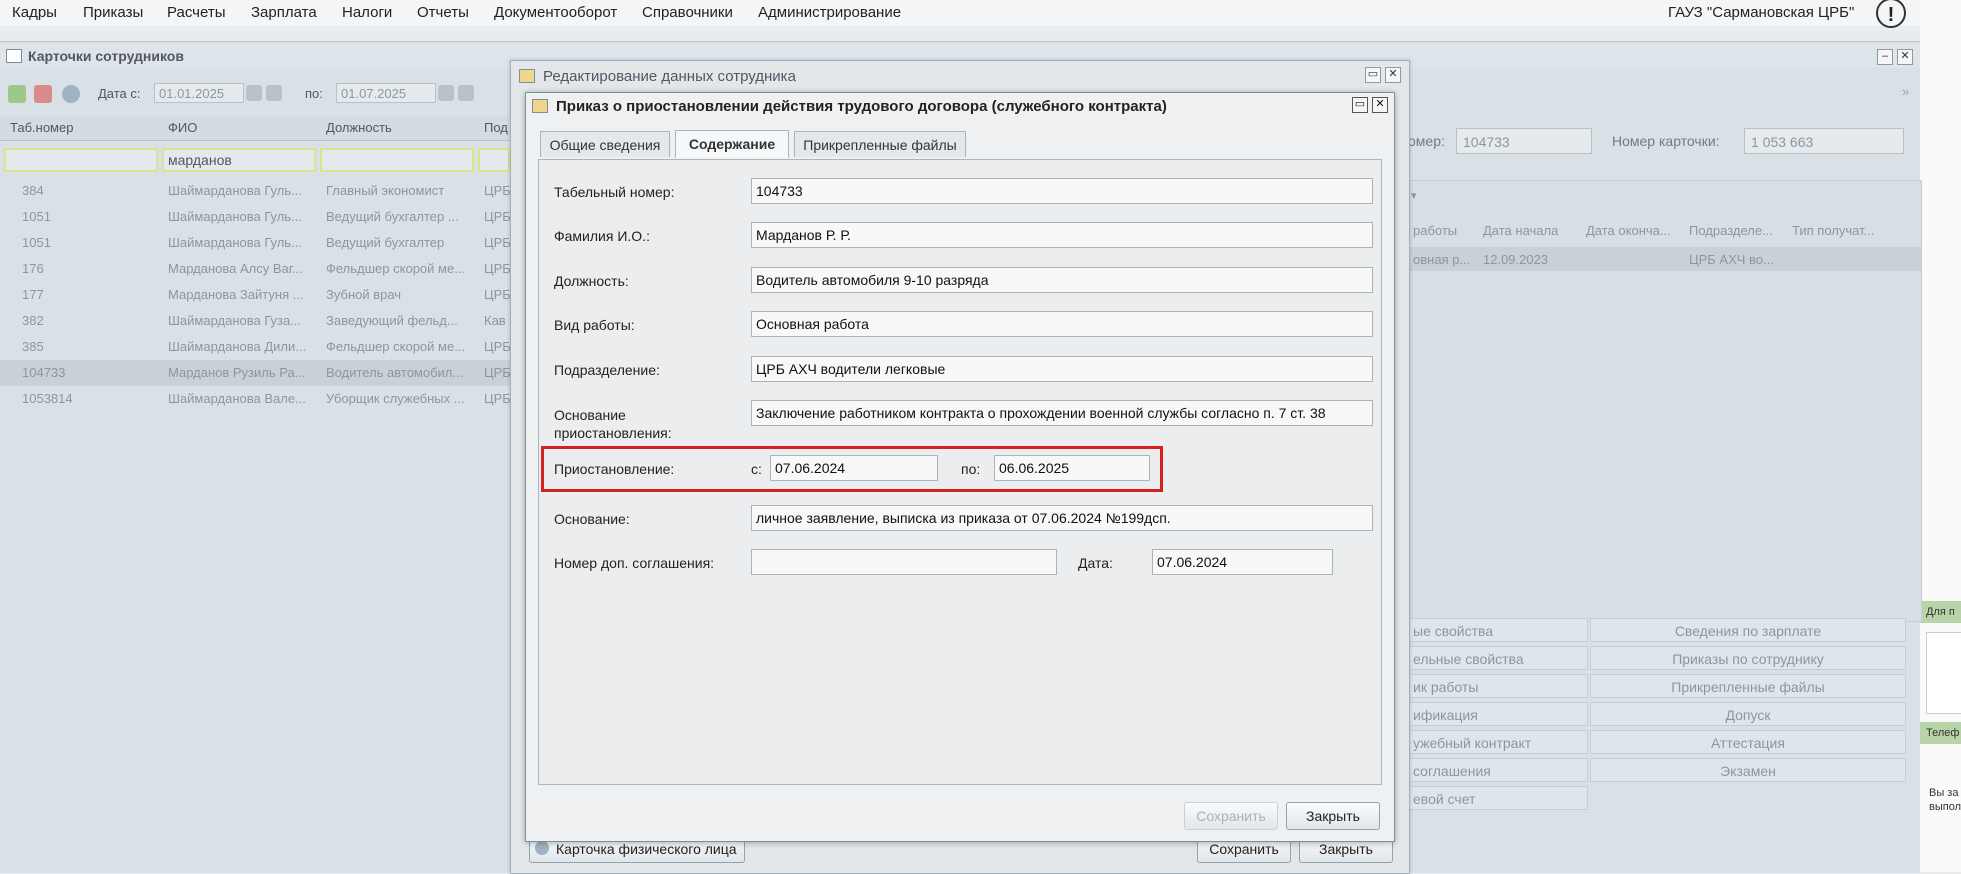 This screenshot has height=874, width=1961. Describe the element at coordinates (182, 127) in the screenshot. I see `col-fio: ФИО` at that location.